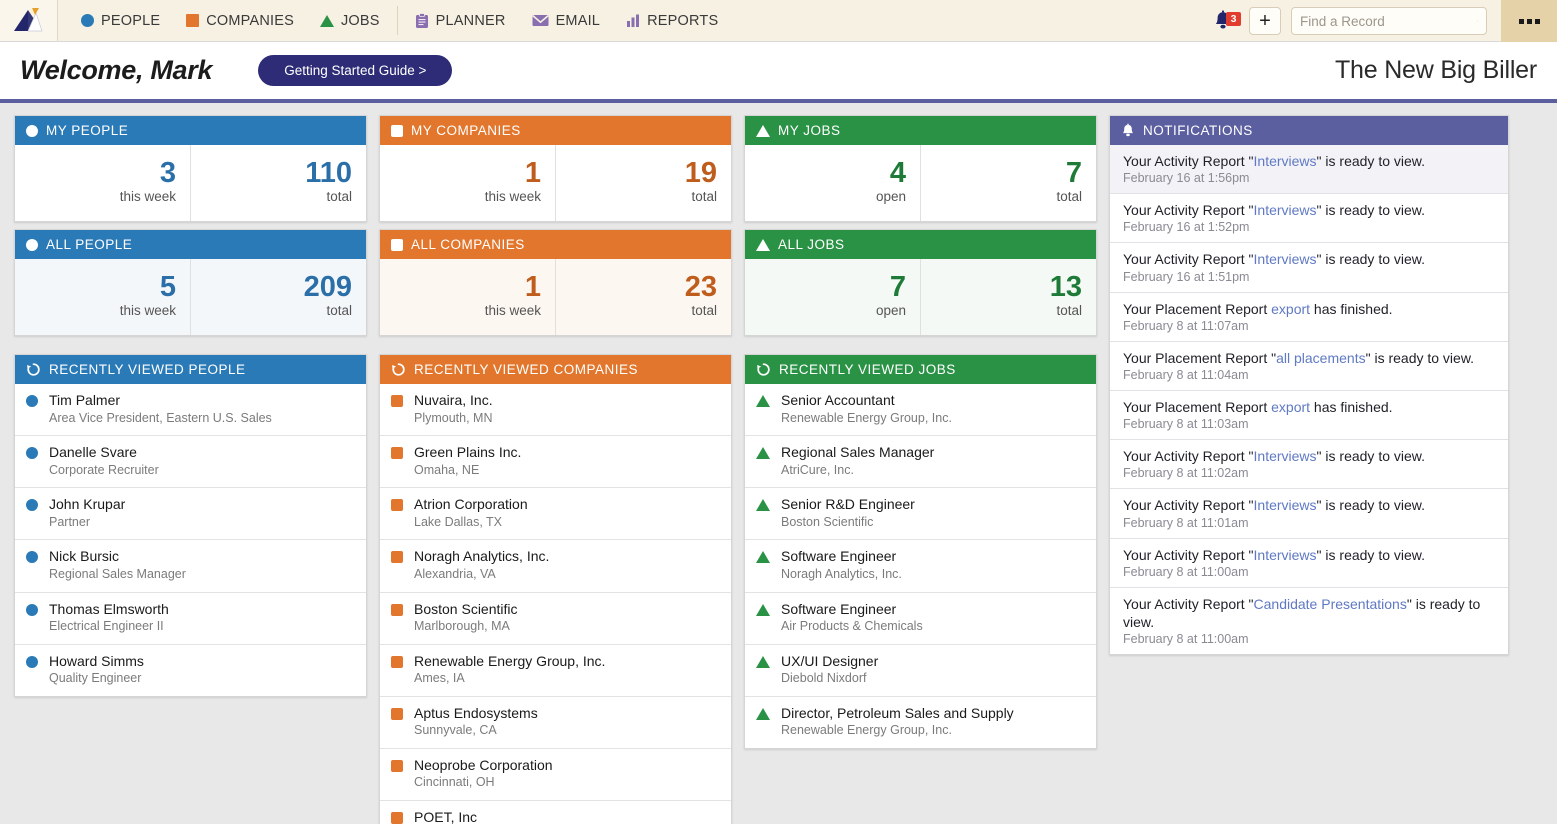 The image size is (1557, 824). What do you see at coordinates (555, 513) in the screenshot?
I see `list-item: Atrion Corporation Lake Dallas, TX` at bounding box center [555, 513].